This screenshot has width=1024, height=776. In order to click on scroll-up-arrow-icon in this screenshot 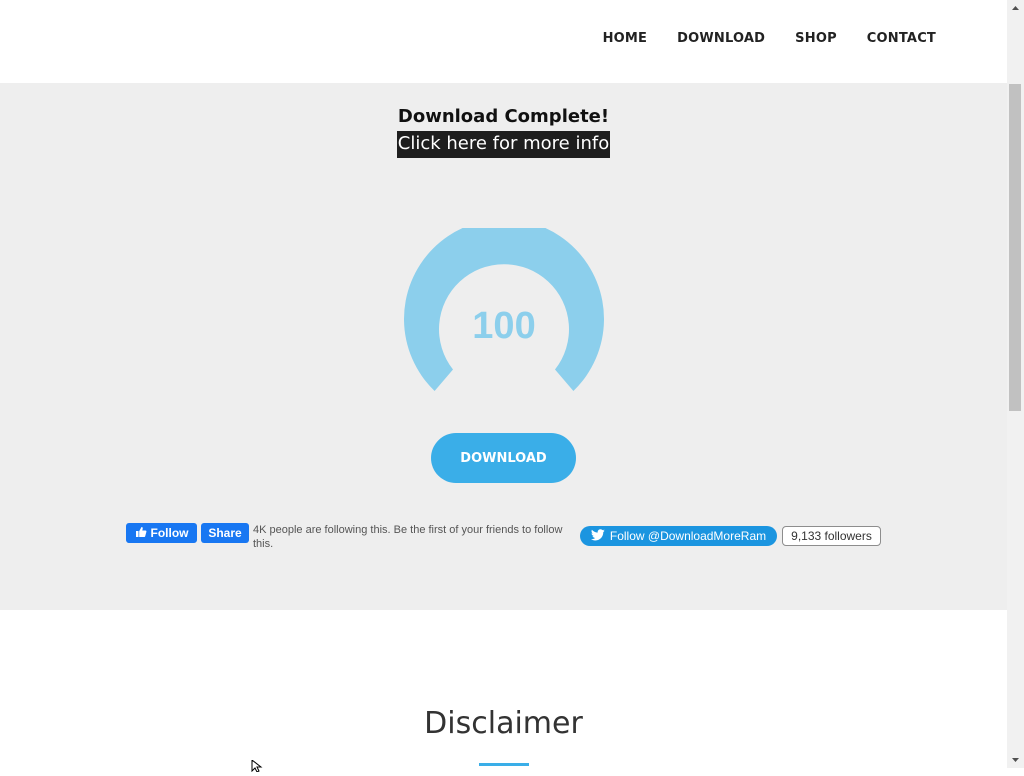, I will do `click(1015, 8)`.